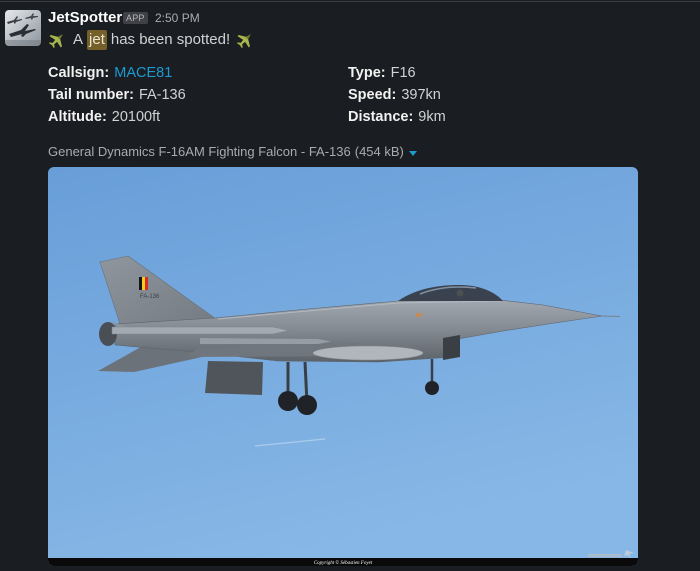 Image resolution: width=700 pixels, height=571 pixels. Describe the element at coordinates (79, 73) in the screenshot. I see `field-label: Callsign:` at that location.